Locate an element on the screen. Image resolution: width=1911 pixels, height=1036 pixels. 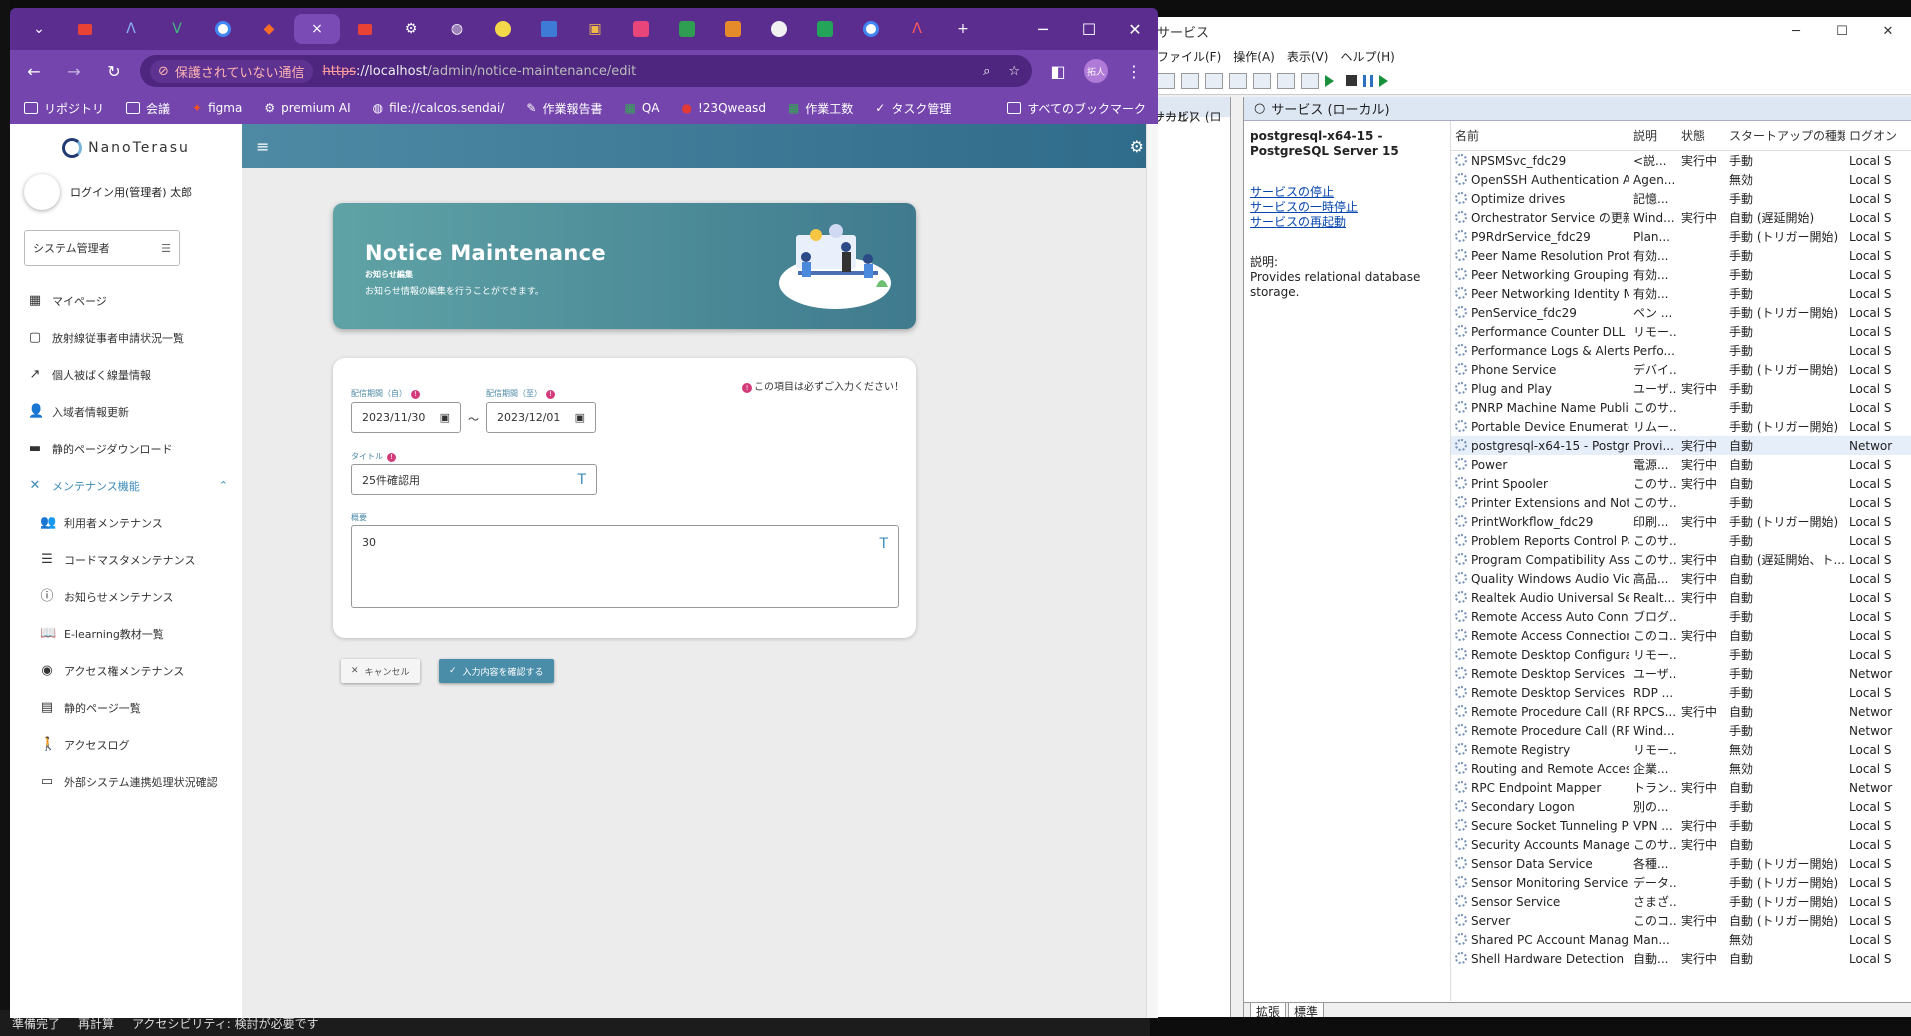
table-row: Server このコ... 実行中 自動 (トリガー開始) Local S is located at coordinates (1681, 920).